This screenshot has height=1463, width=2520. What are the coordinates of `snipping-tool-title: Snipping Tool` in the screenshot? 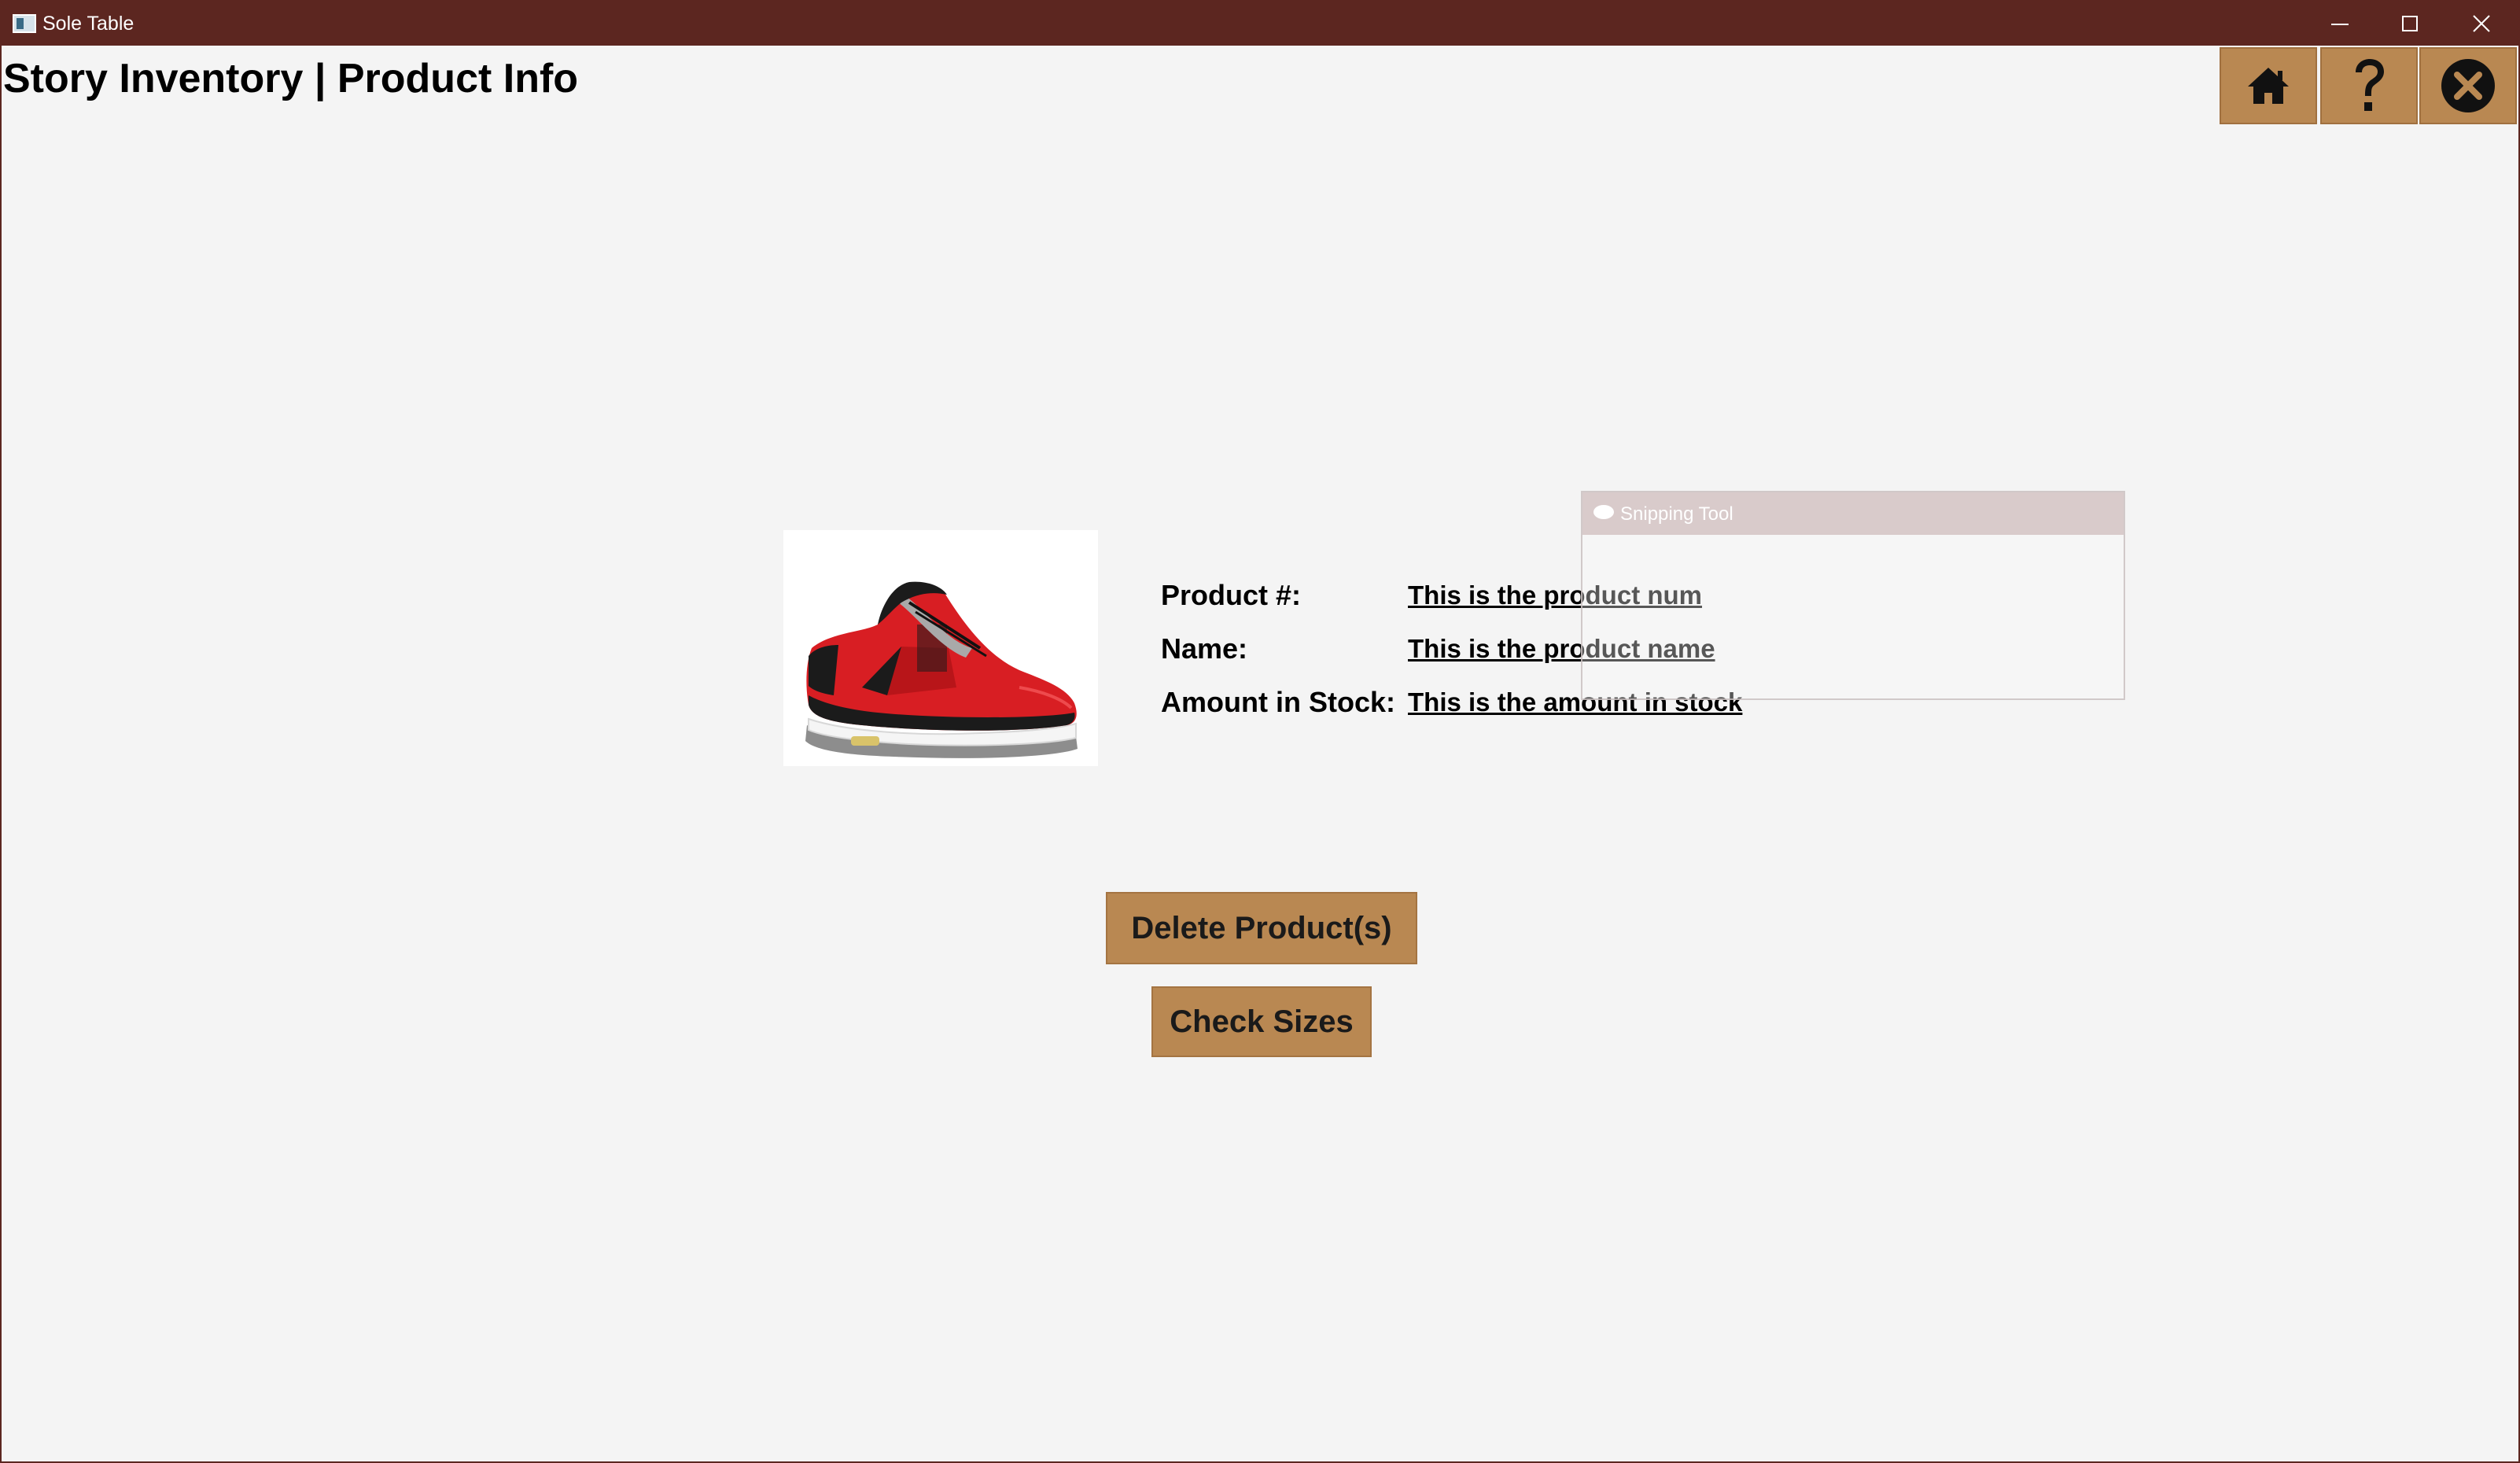 It's located at (1676, 514).